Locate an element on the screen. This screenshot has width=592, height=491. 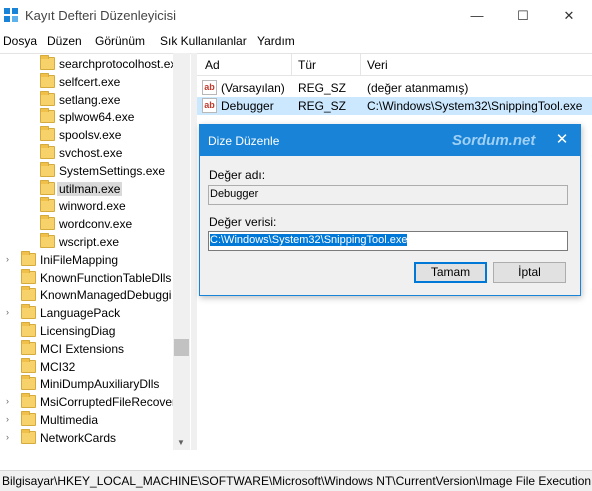
tree-item-label: searchprotocolhost.exe is located at coordinates (121, 64).